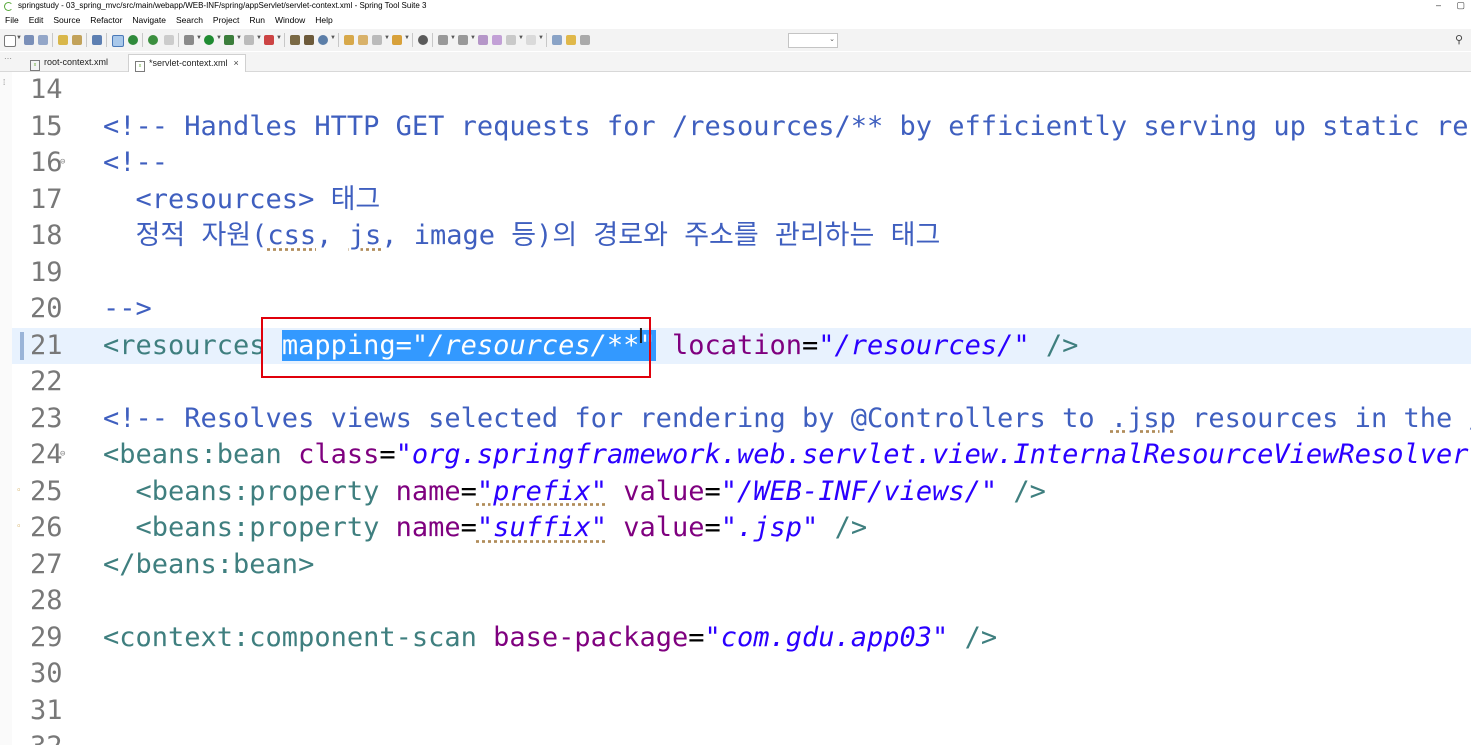 Image resolution: width=1471 pixels, height=745 pixels. What do you see at coordinates (497, 40) in the screenshot?
I see `forward-history-icon` at bounding box center [497, 40].